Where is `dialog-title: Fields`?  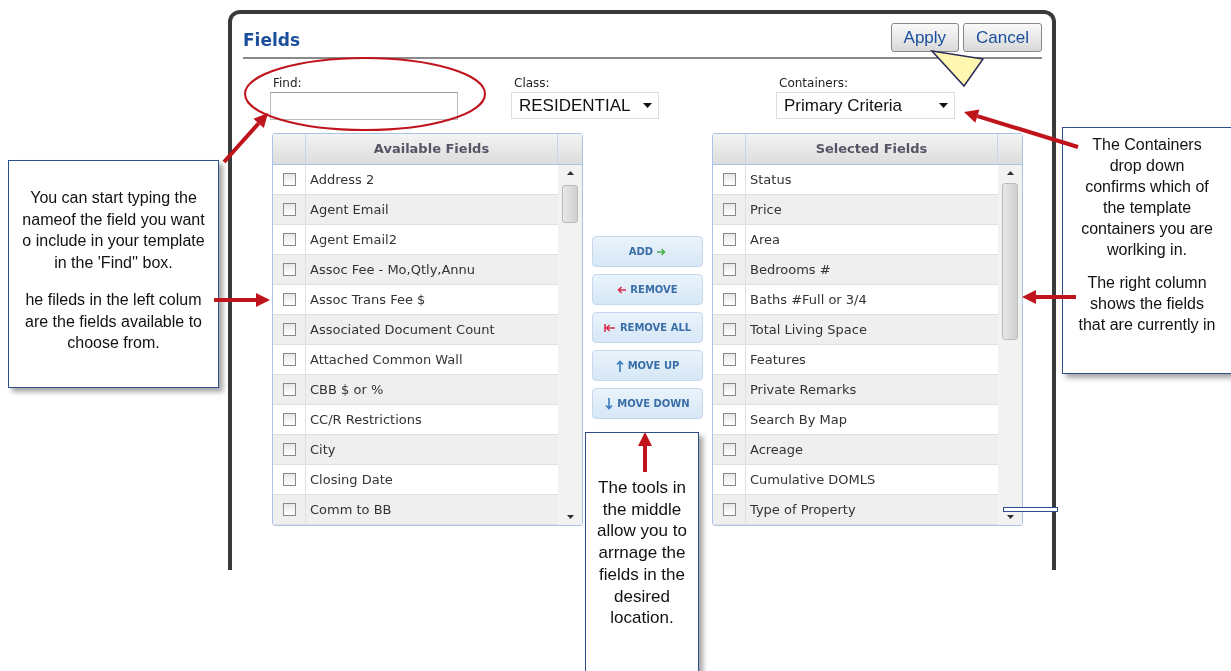
dialog-title: Fields is located at coordinates (272, 41).